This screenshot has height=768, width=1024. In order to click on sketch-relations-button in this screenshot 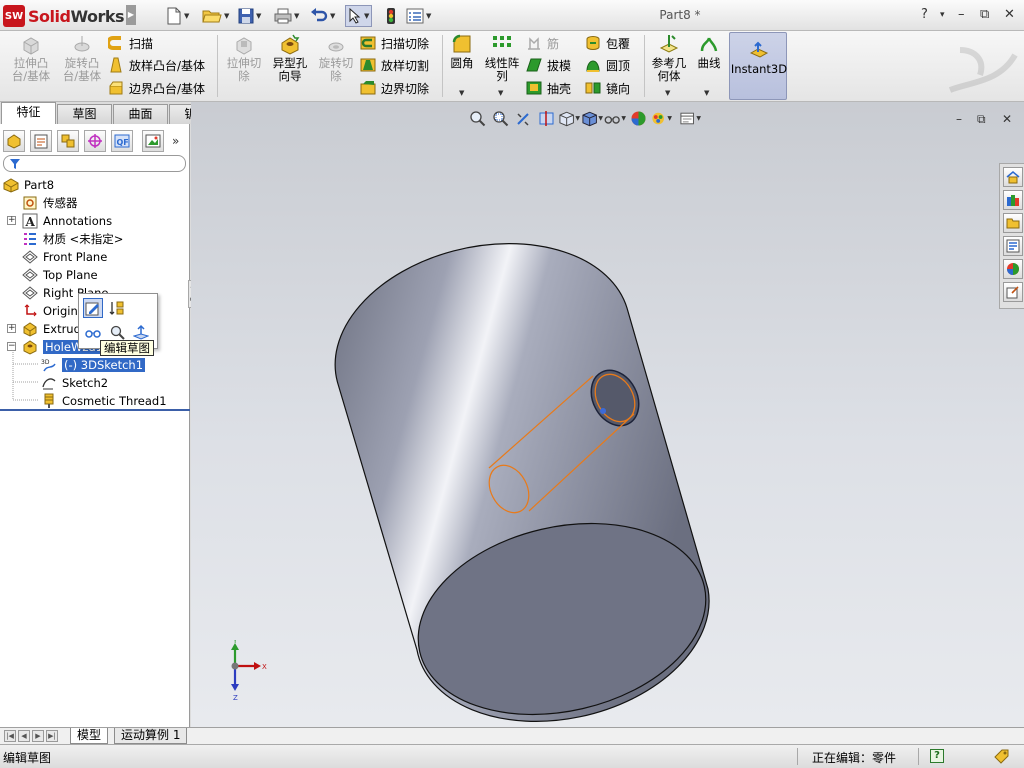, I will do `click(117, 308)`.